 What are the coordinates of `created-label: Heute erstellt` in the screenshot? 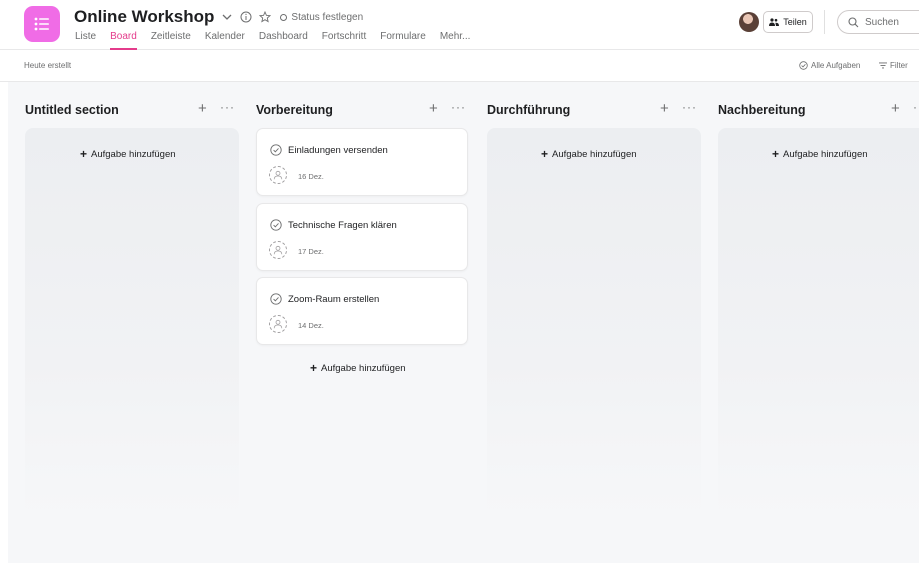 It's located at (48, 65).